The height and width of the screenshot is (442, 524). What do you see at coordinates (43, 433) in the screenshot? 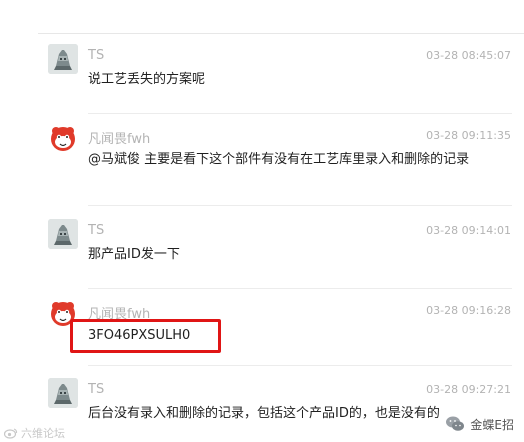
I see `watermark-left-text: 六维论坛` at bounding box center [43, 433].